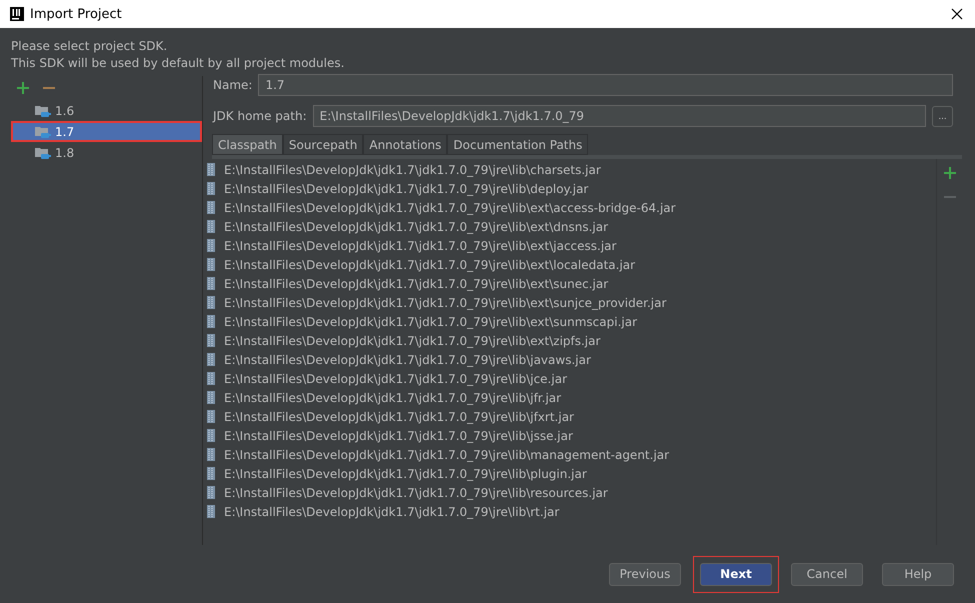 The image size is (975, 603). What do you see at coordinates (827, 574) in the screenshot?
I see `dialog-button: Cancel` at bounding box center [827, 574].